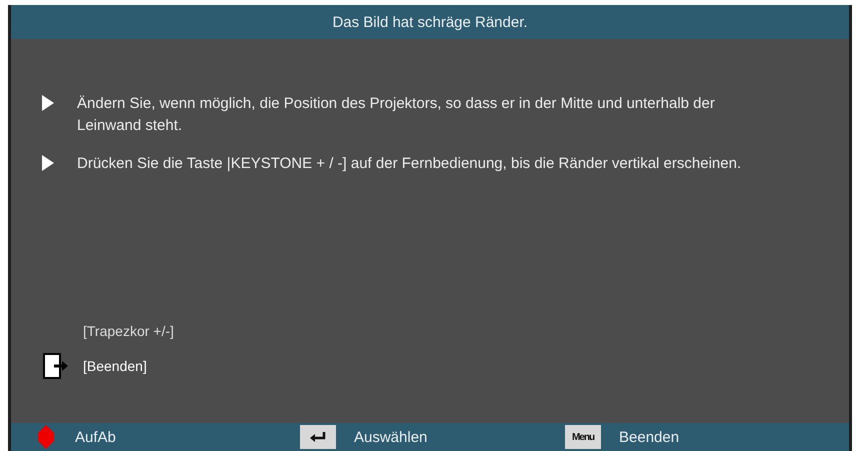 The height and width of the screenshot is (451, 860). What do you see at coordinates (115, 366) in the screenshot?
I see `menu-option: [Beenden]` at bounding box center [115, 366].